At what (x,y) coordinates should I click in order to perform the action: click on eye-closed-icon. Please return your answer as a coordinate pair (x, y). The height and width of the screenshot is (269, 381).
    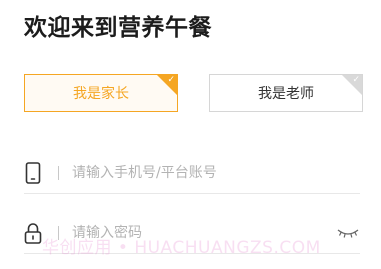
    Looking at the image, I should click on (348, 233).